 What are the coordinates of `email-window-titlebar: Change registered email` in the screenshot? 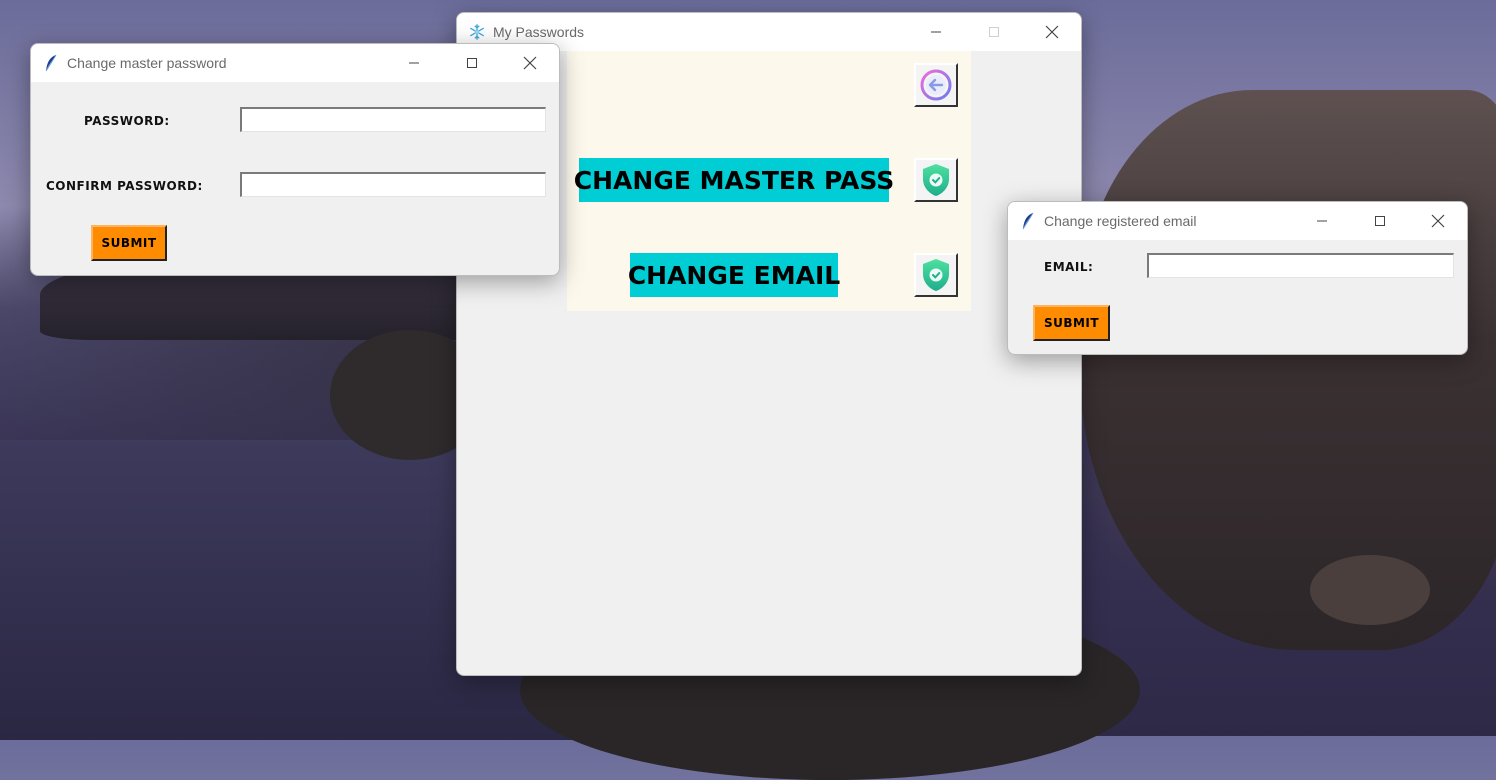 It's located at (1237, 221).